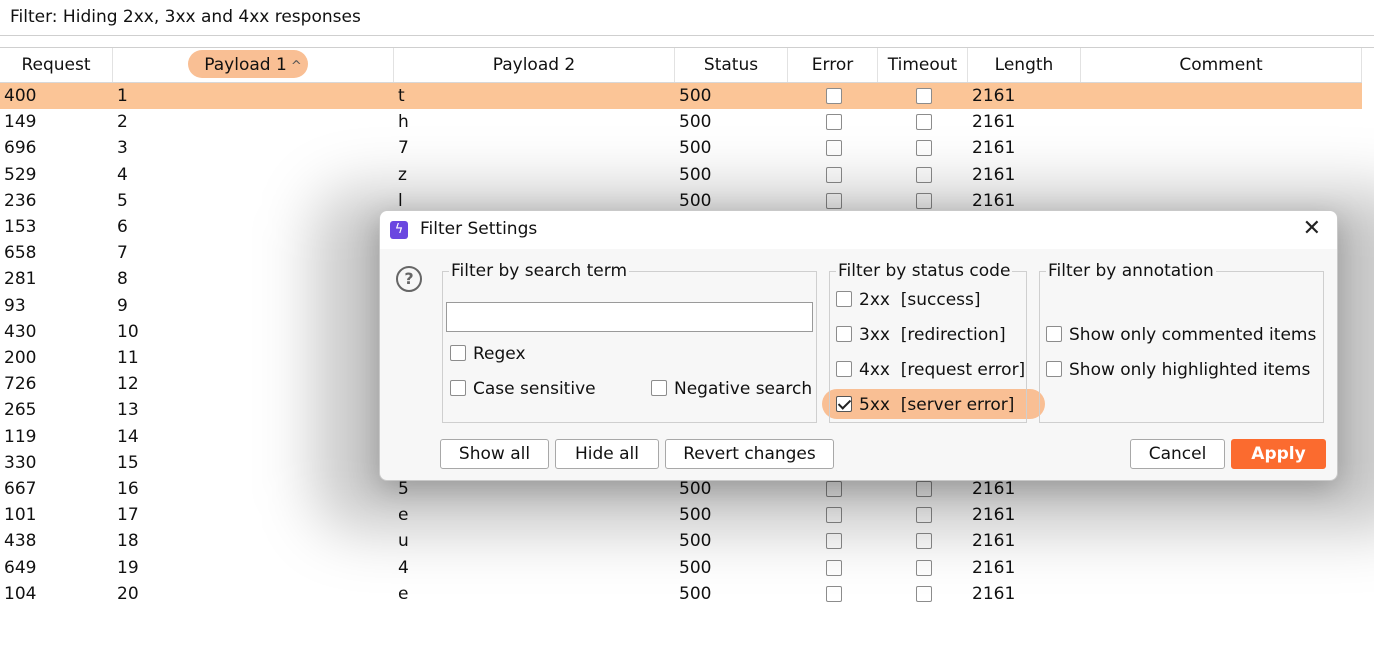  Describe the element at coordinates (122, 279) in the screenshot. I see `payload-1-cell: 8` at that location.